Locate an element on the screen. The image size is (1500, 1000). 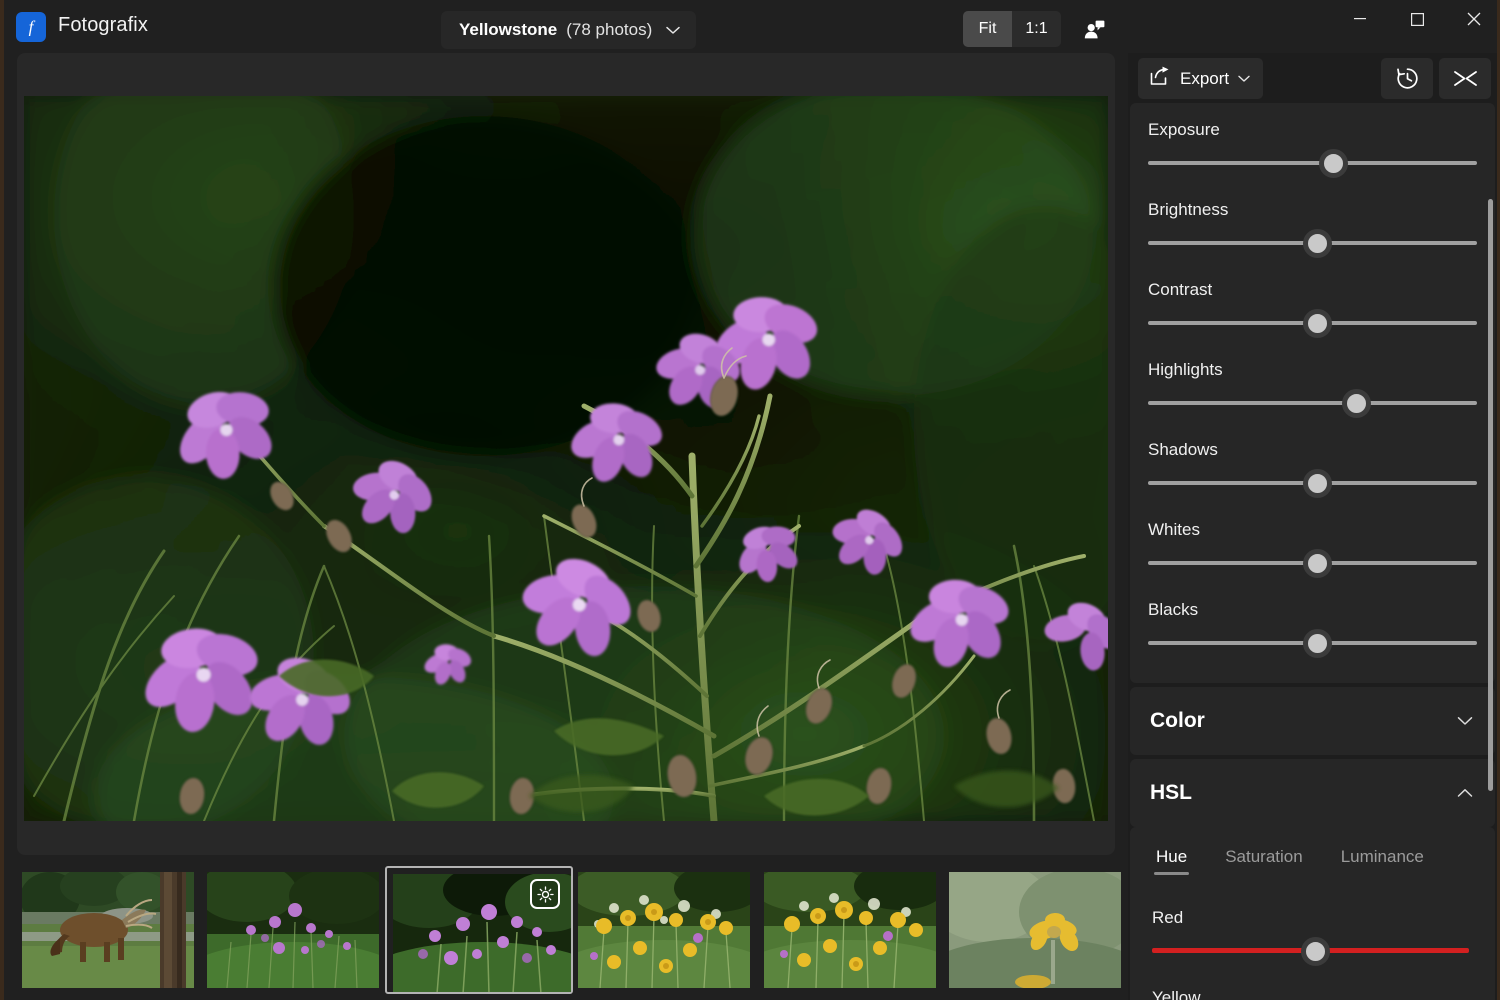
zoom-mode-toggle: Fit 1:1 is located at coordinates (1012, 29).